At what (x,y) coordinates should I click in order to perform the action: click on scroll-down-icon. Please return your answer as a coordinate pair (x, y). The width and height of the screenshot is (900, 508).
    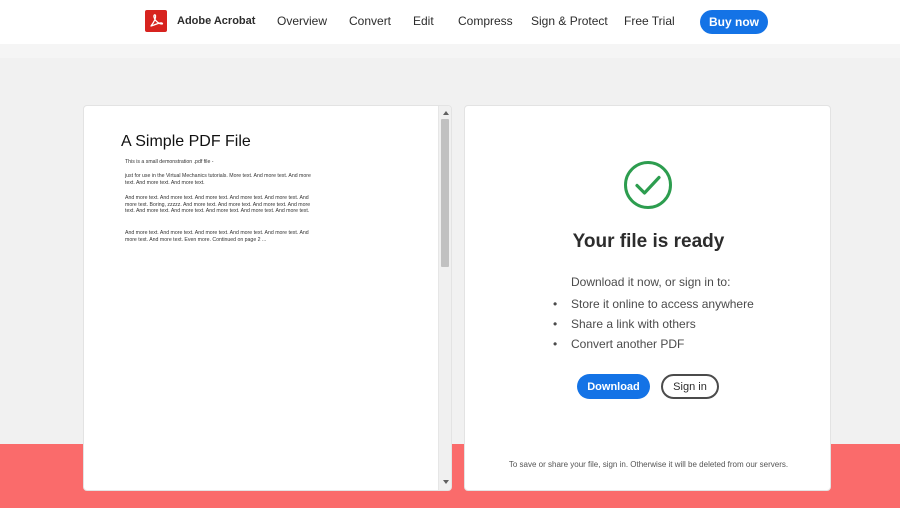
    Looking at the image, I should click on (446, 482).